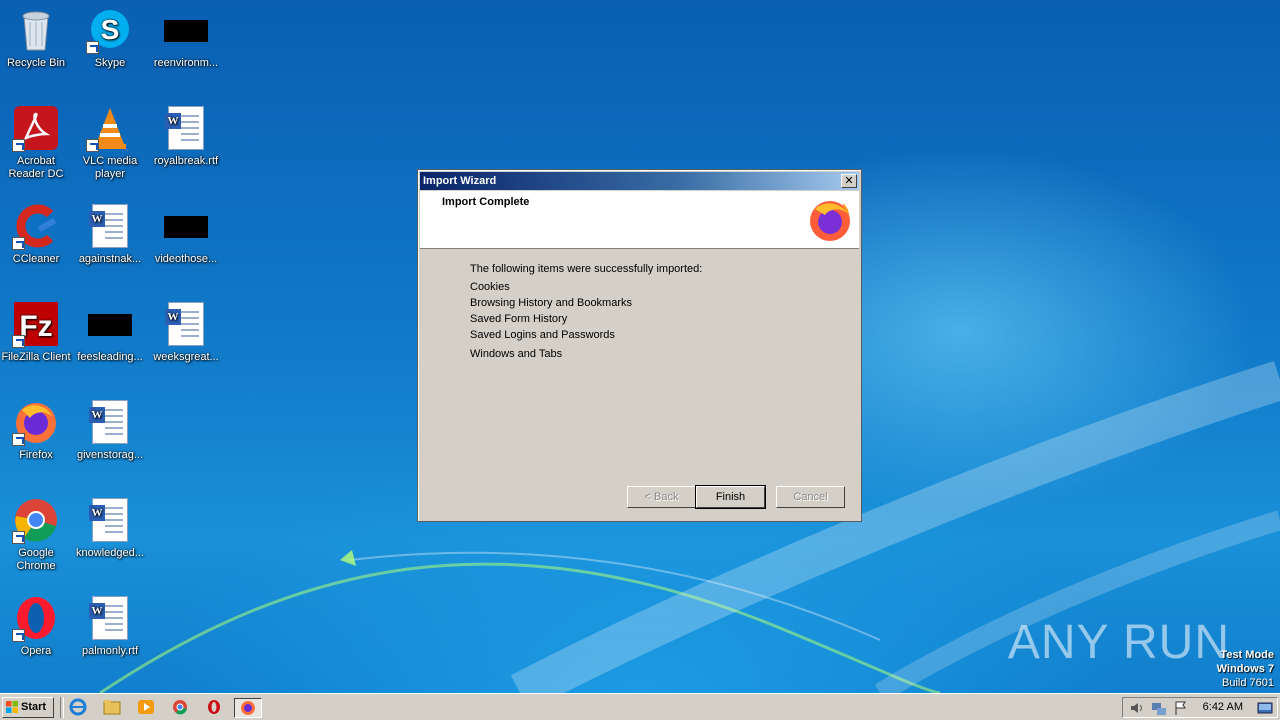  Describe the element at coordinates (1181, 708) in the screenshot. I see `action-center-flag-icon` at that location.